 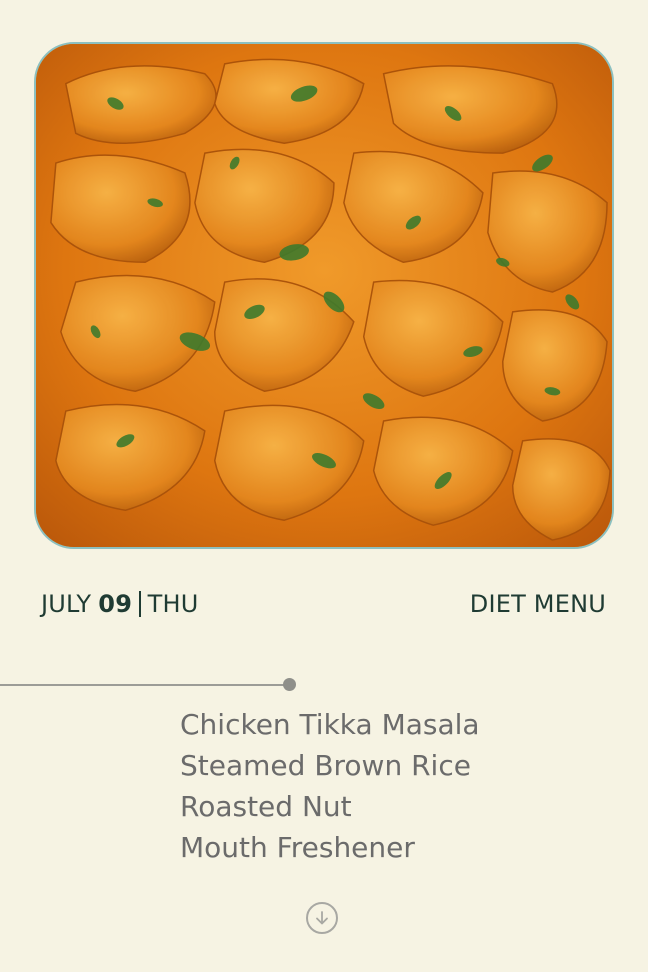 I want to click on arrow-down-icon, so click(x=322, y=918).